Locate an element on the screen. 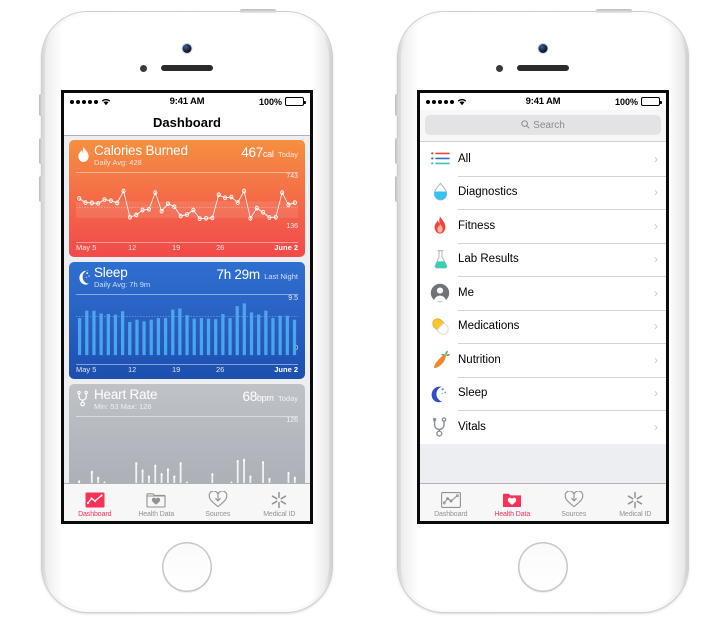 Image resolution: width=725 pixels, height=624 pixels. card-value: 7h 29m is located at coordinates (238, 274).